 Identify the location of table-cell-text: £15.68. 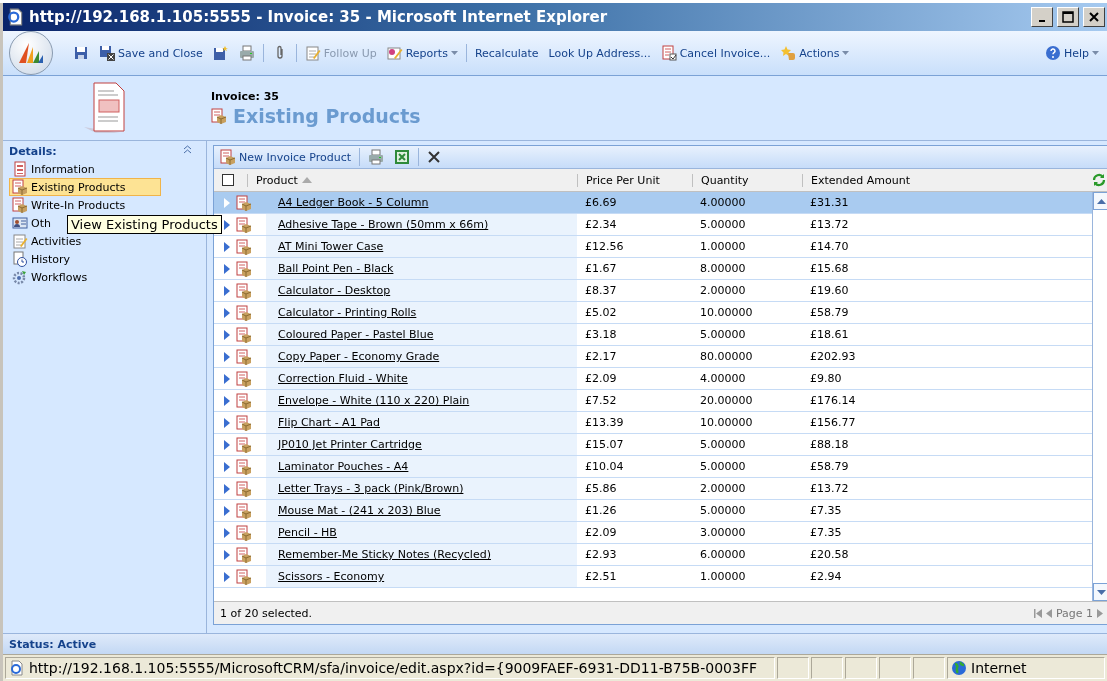
(829, 269).